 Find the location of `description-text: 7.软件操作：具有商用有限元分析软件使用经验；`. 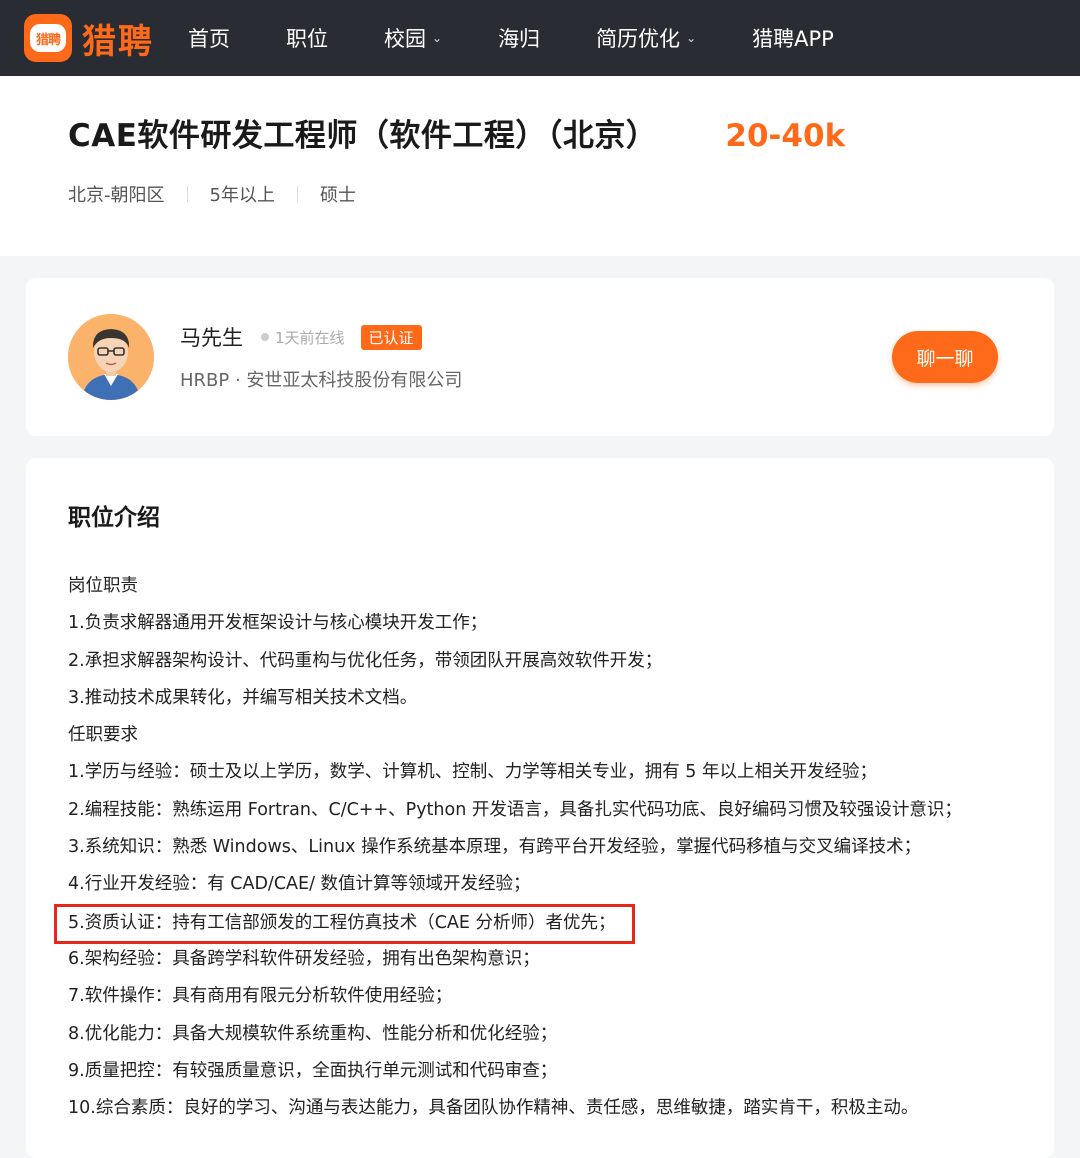

description-text: 7.软件操作：具有商用有限元分析软件使用经验； is located at coordinates (260, 996).